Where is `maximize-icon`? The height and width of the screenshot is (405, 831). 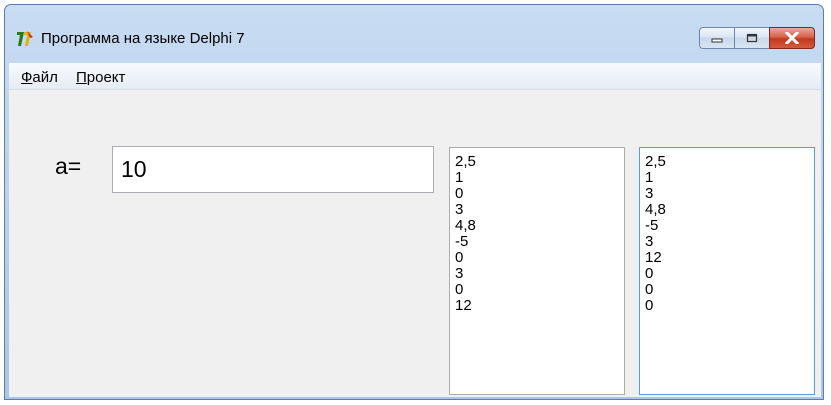
maximize-icon is located at coordinates (752, 38).